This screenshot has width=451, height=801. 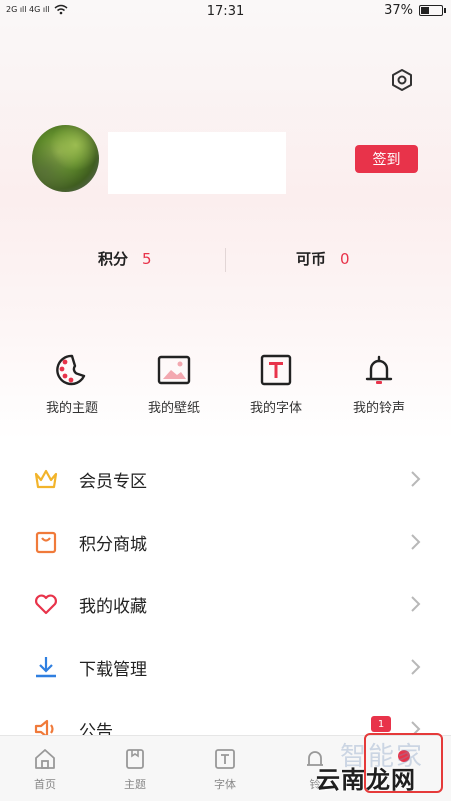 What do you see at coordinates (225, 12) in the screenshot?
I see `status-bar: 2G ıll 4G ıll 17:31 37%` at bounding box center [225, 12].